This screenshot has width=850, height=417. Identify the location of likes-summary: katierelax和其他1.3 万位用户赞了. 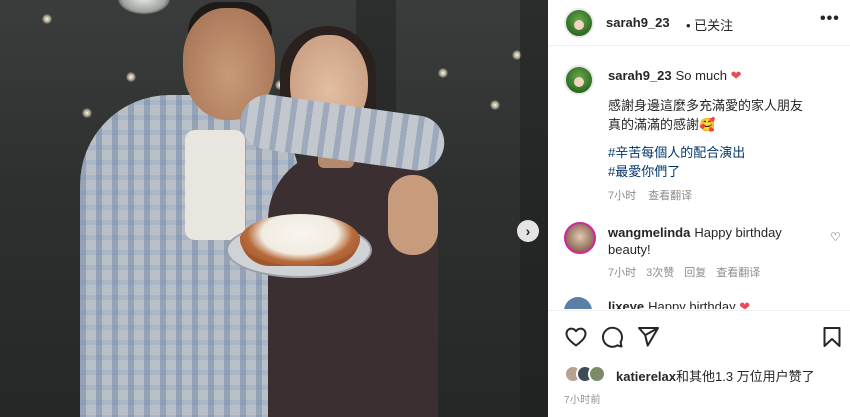
(704, 374).